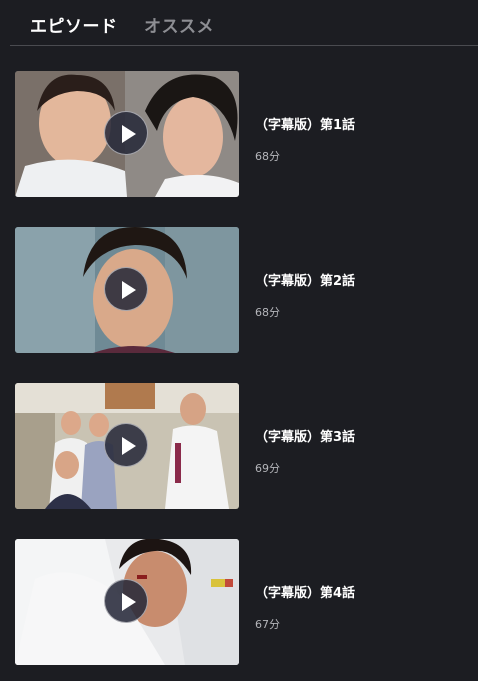 The image size is (478, 681). I want to click on episode-title: （字幕版）第4話, so click(305, 591).